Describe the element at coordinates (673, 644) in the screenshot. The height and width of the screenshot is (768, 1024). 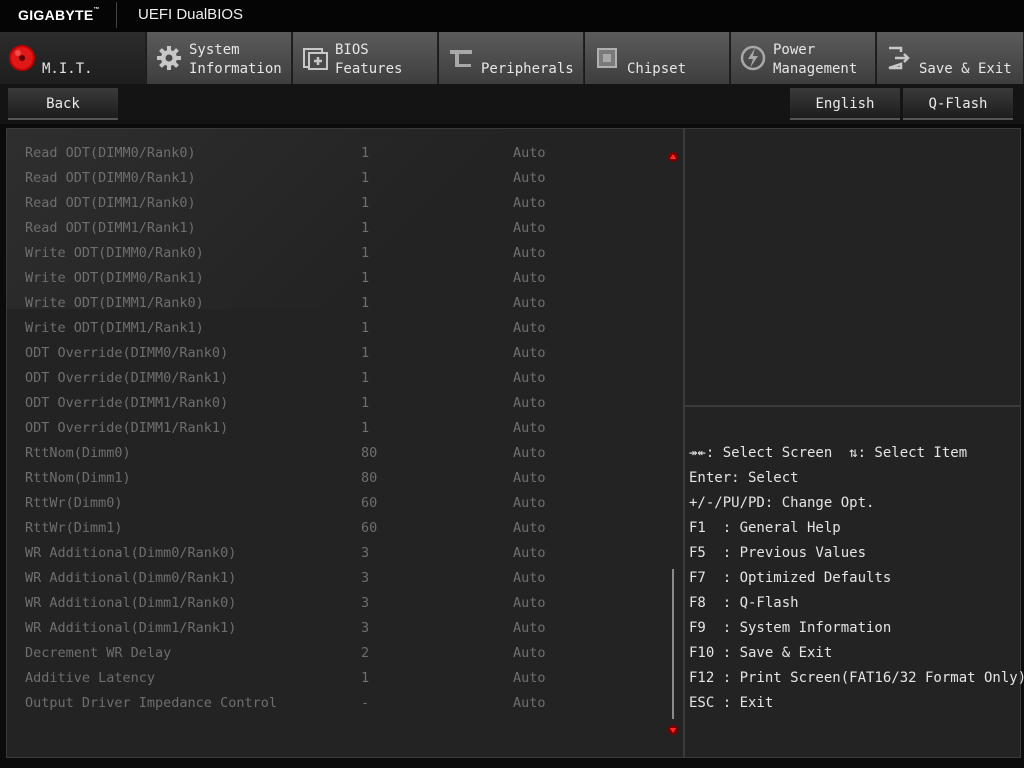
I see `scrollbar-thumb` at that location.